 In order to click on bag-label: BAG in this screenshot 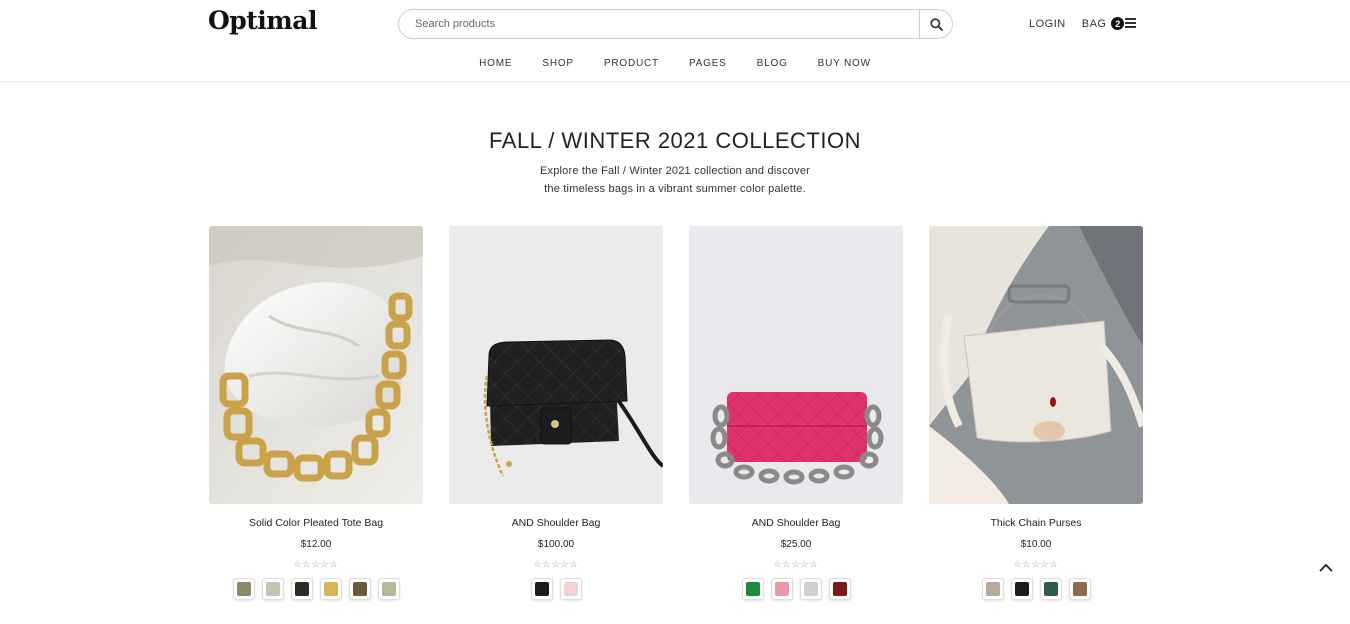, I will do `click(1094, 23)`.